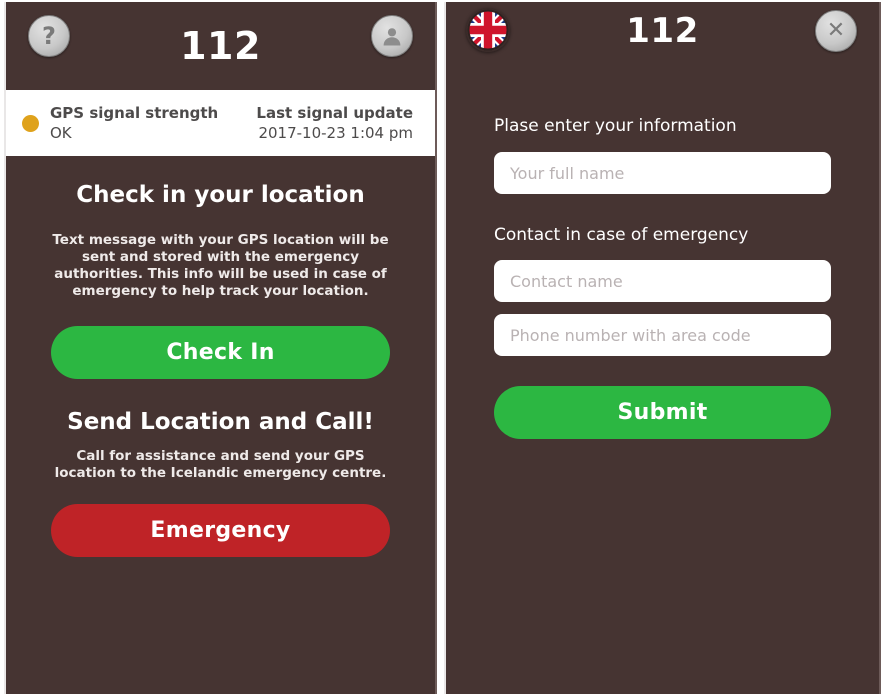 The width and height of the screenshot is (883, 700). I want to click on last-update-group: Last signal update 2017-10-23 1:04 pm, so click(334, 123).